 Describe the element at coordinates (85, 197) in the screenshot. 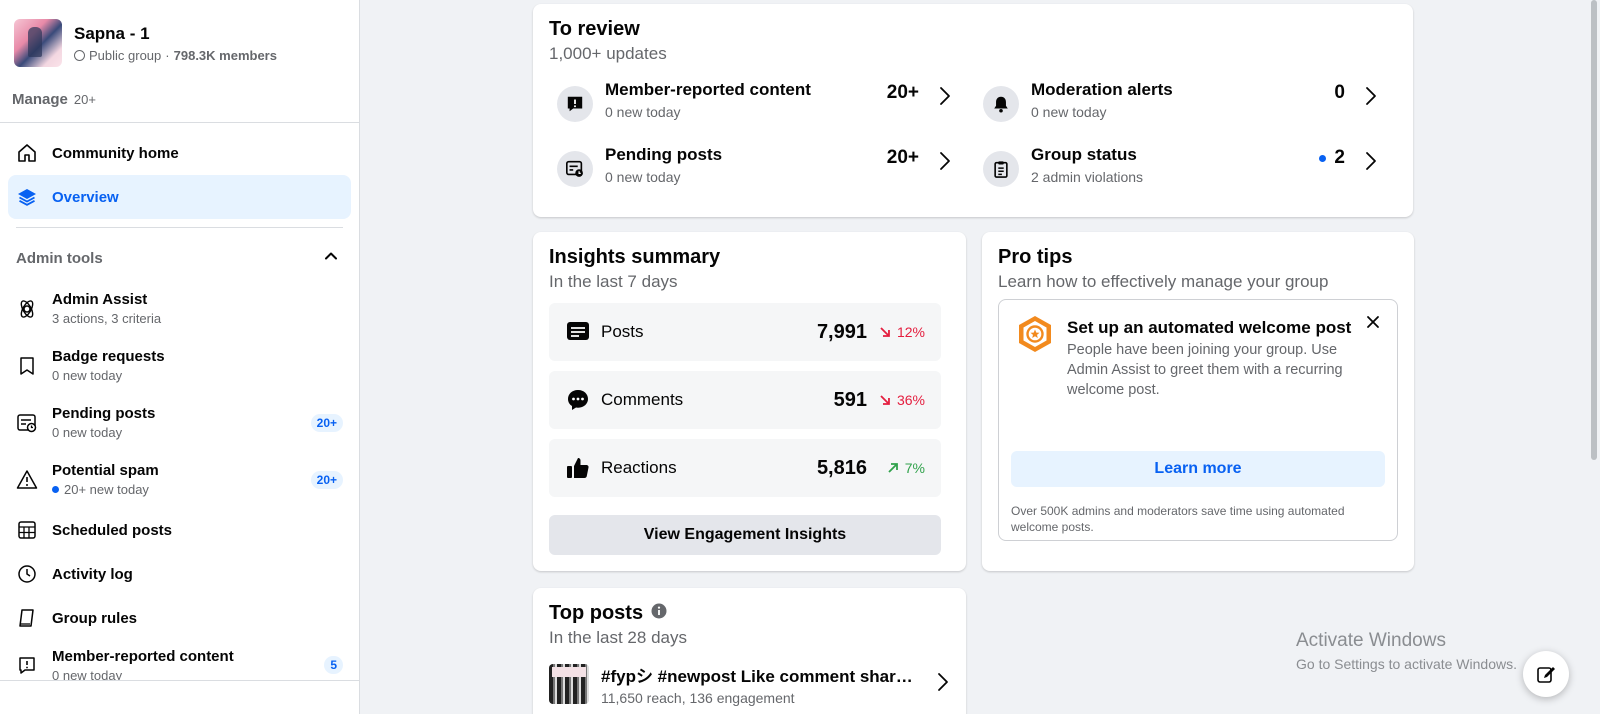

I see `nav-label: Overview` at that location.